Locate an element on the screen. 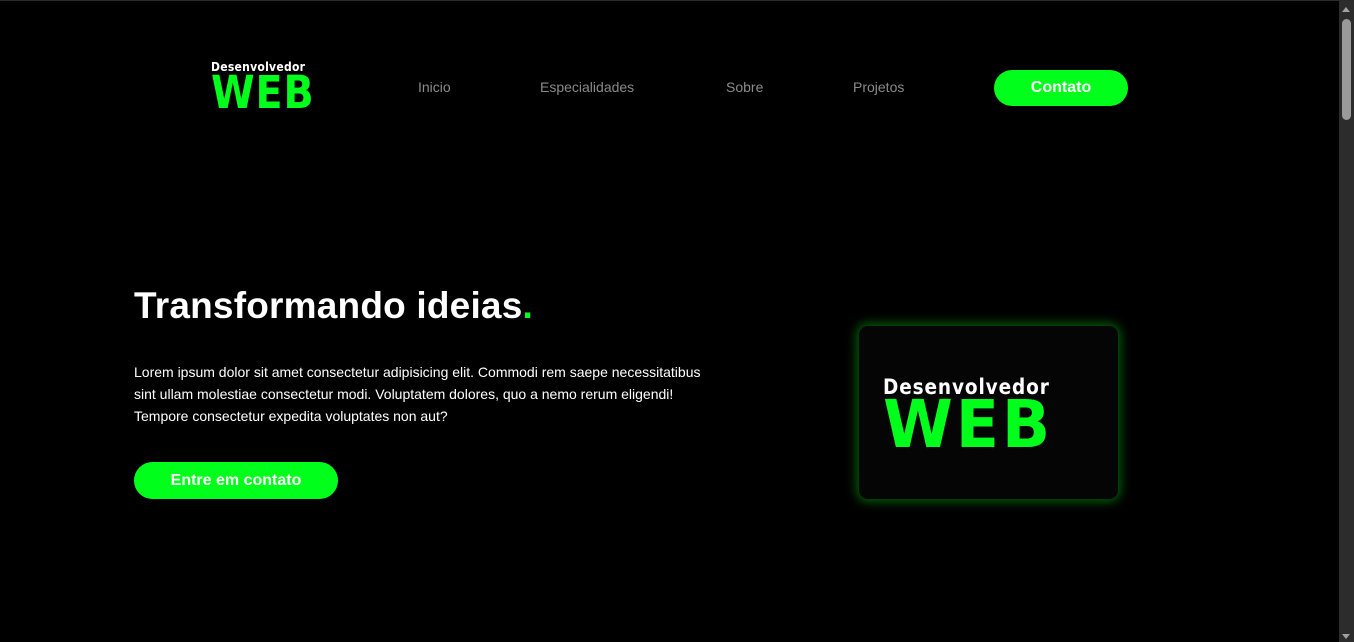 This screenshot has width=1354, height=642. nav-link-sobre: Sobre is located at coordinates (744, 87).